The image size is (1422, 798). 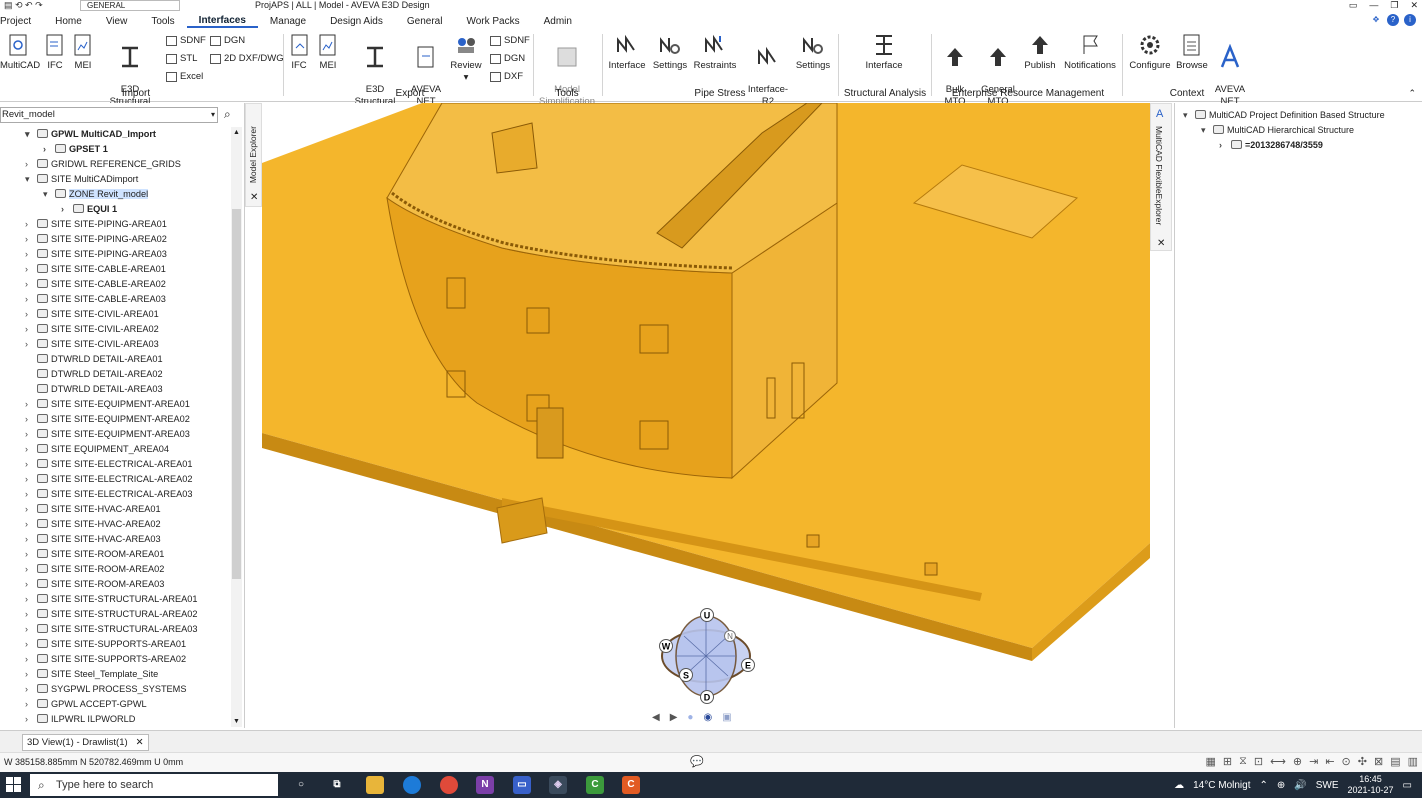 What do you see at coordinates (1410, 20) in the screenshot?
I see `info-icon: i` at bounding box center [1410, 20].